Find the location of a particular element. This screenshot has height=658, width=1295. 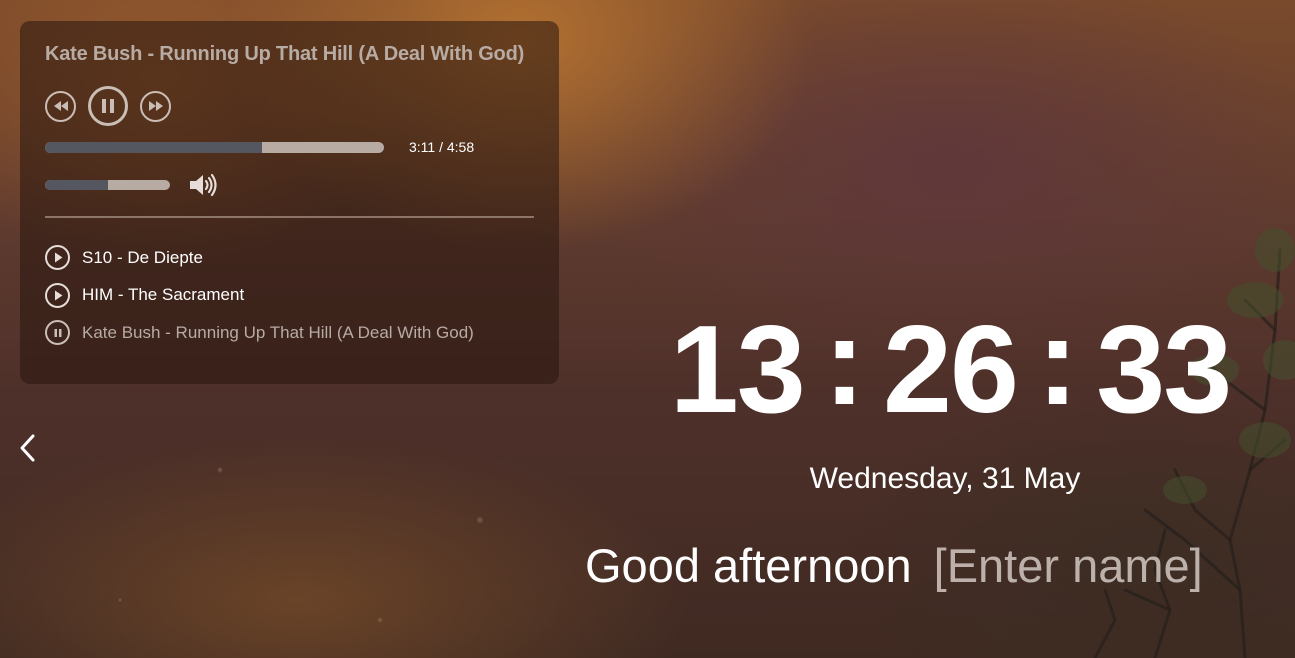

greeting-text: Good afternoon is located at coordinates (748, 565).